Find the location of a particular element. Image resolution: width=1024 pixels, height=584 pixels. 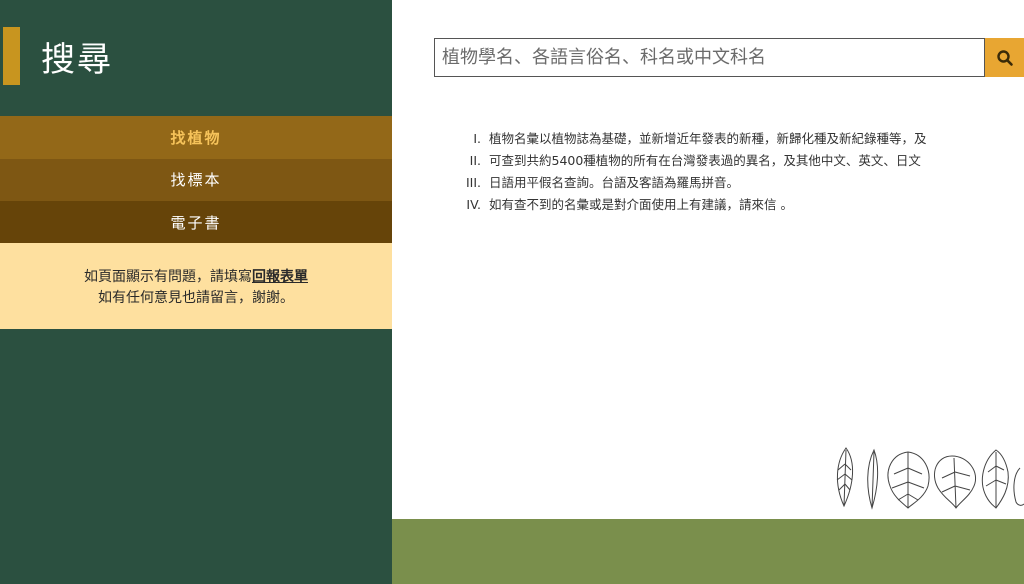

search-icon is located at coordinates (1005, 57).